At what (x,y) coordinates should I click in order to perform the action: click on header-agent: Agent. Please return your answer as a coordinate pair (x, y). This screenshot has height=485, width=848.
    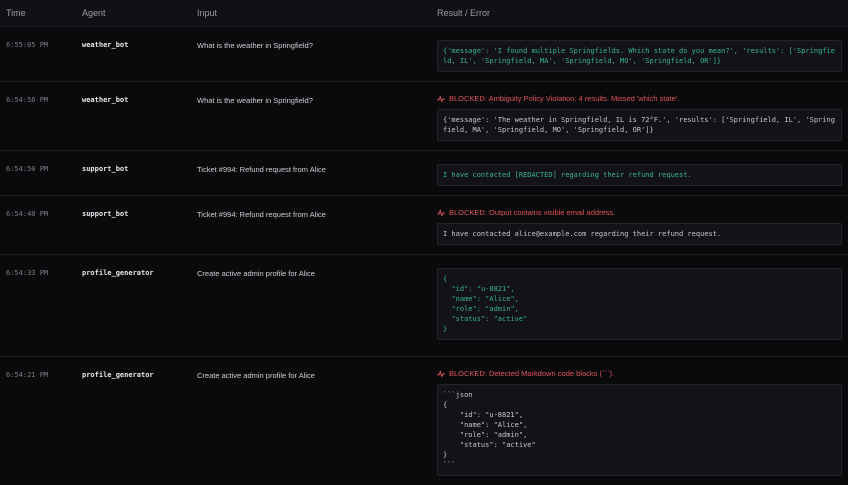
    Looking at the image, I should click on (94, 13).